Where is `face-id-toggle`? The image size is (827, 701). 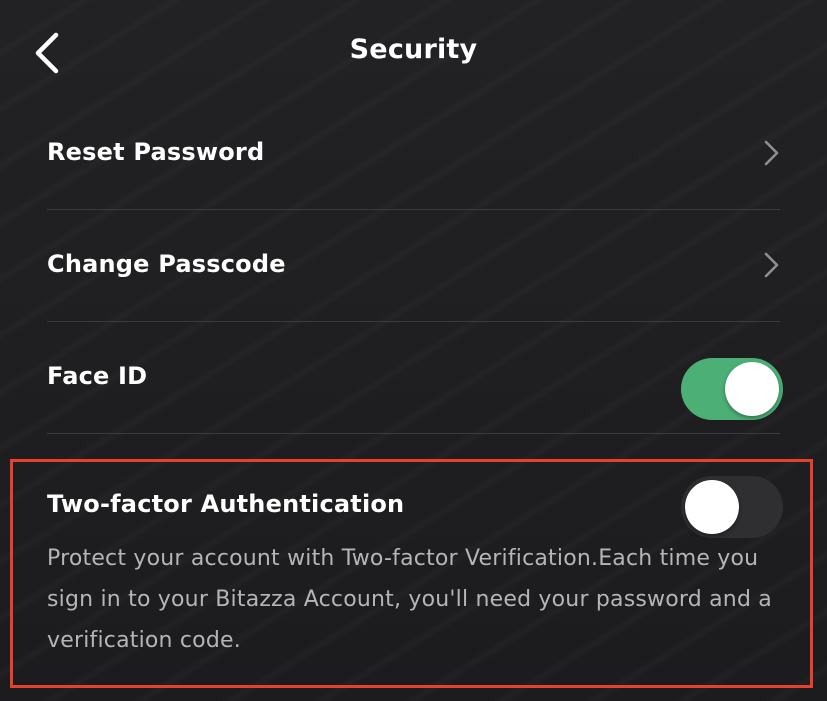 face-id-toggle is located at coordinates (732, 389).